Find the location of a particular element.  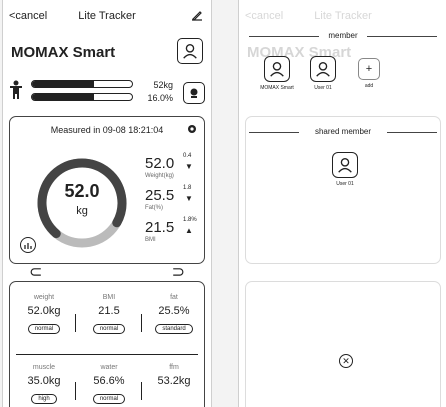

shared-member-item: User 01 is located at coordinates (345, 169).